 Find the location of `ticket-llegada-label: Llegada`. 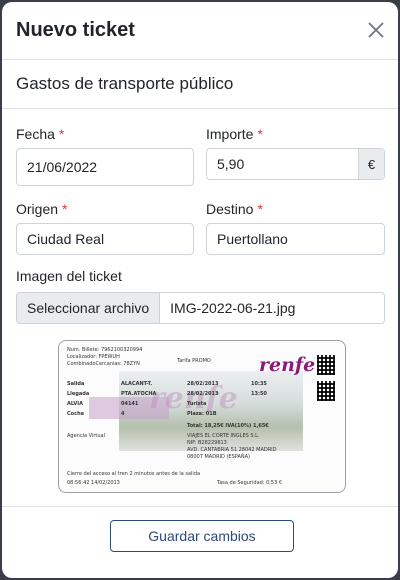

ticket-llegada-label: Llegada is located at coordinates (78, 394).